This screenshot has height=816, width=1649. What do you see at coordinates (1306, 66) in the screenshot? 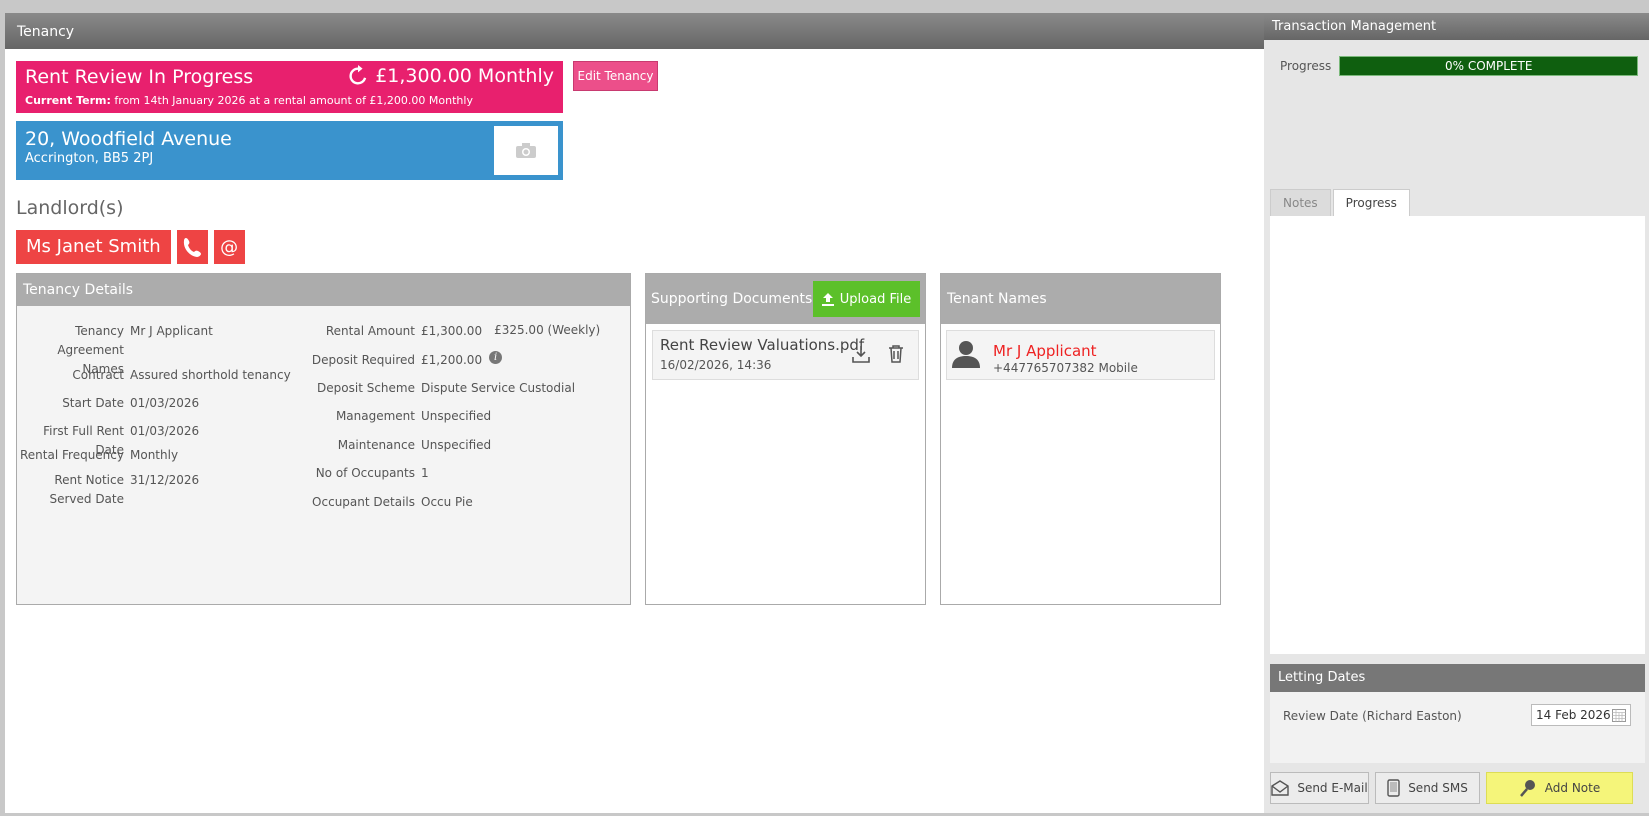
I see `progress-label: Progress` at bounding box center [1306, 66].